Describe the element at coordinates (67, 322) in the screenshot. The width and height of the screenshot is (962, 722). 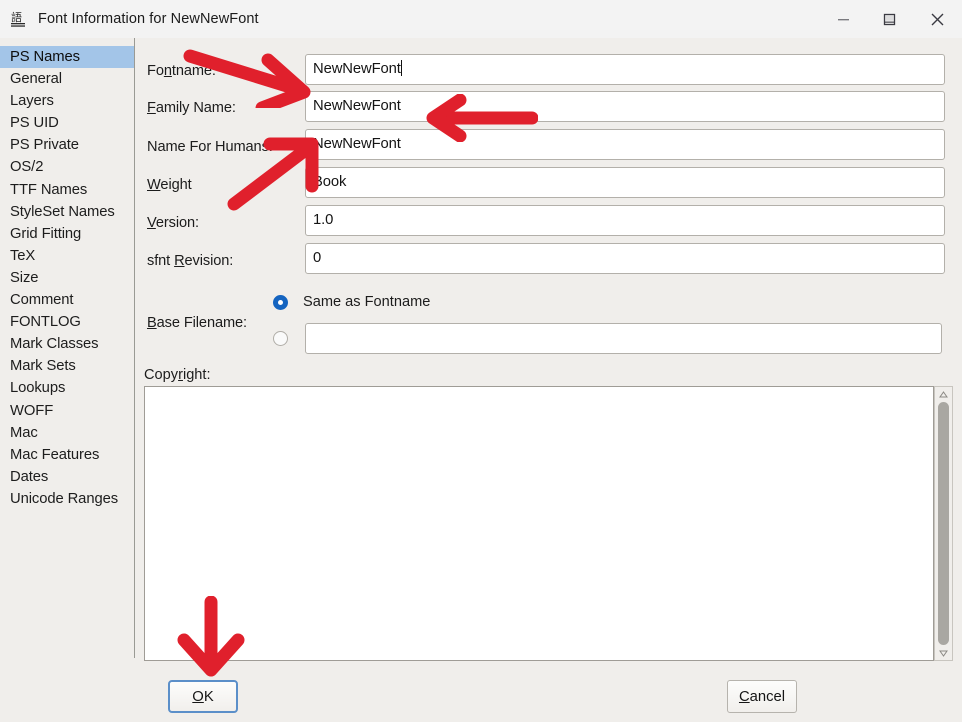
I see `sidebar-item-fontlog: FONTLOG` at that location.